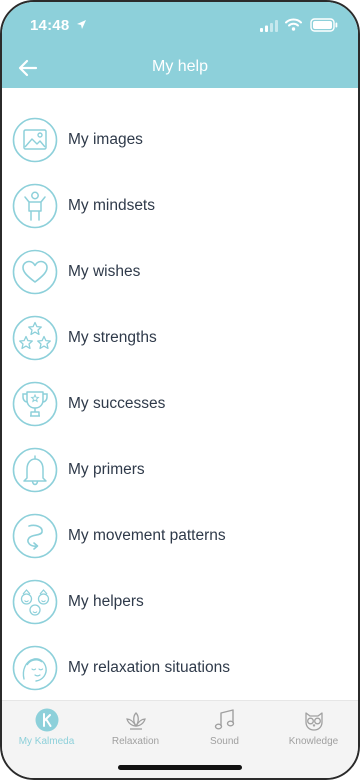 Image resolution: width=360 pixels, height=780 pixels. I want to click on tab-knowledge: Knowledge, so click(313, 730).